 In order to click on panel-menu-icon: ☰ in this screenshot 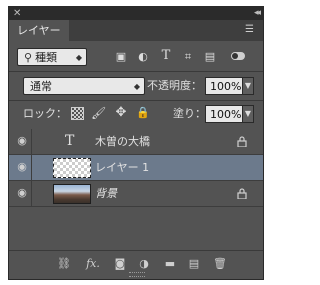, I will do `click(251, 30)`.